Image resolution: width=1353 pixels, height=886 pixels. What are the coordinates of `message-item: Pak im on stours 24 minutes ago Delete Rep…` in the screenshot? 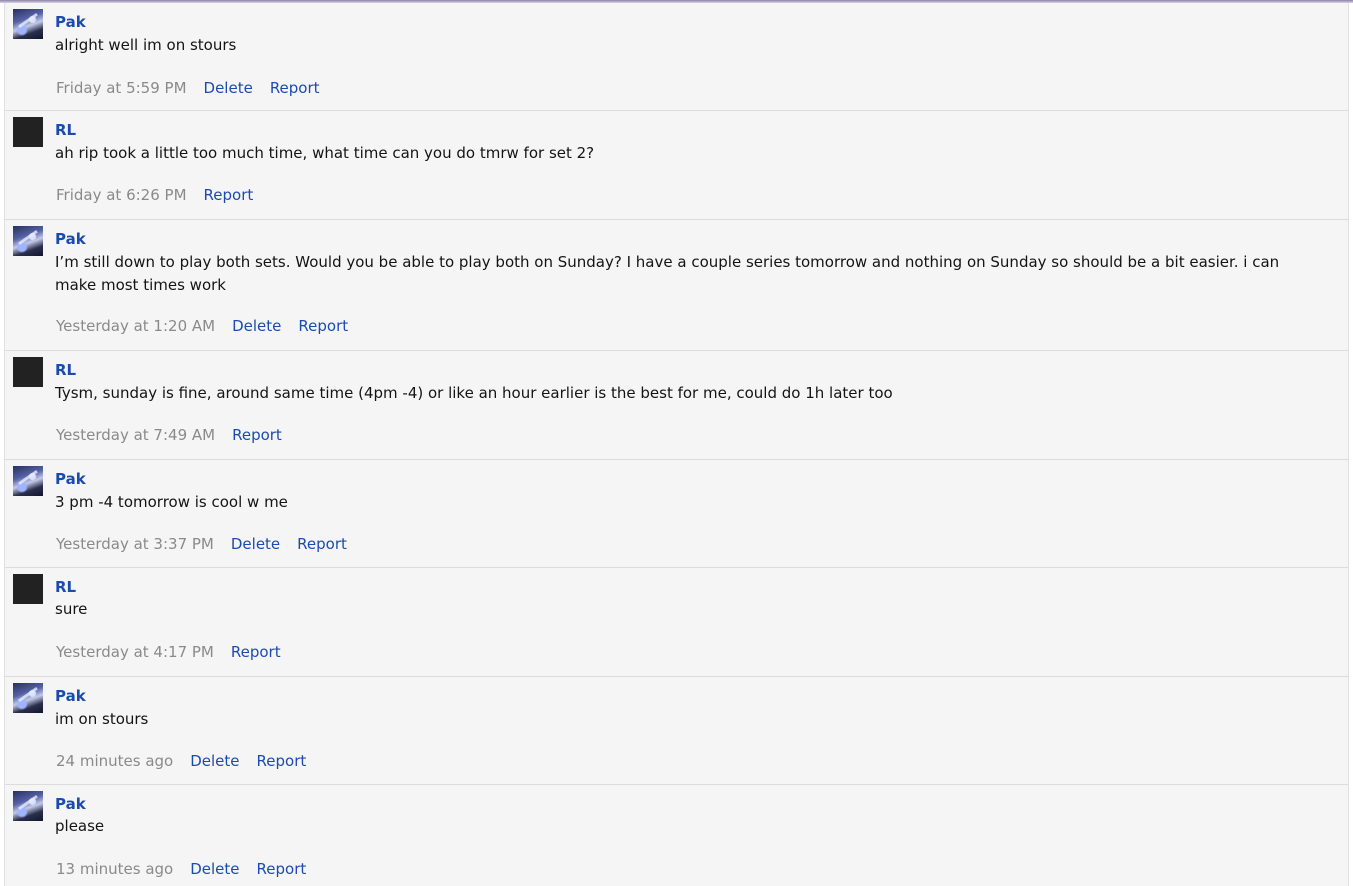 It's located at (676, 731).